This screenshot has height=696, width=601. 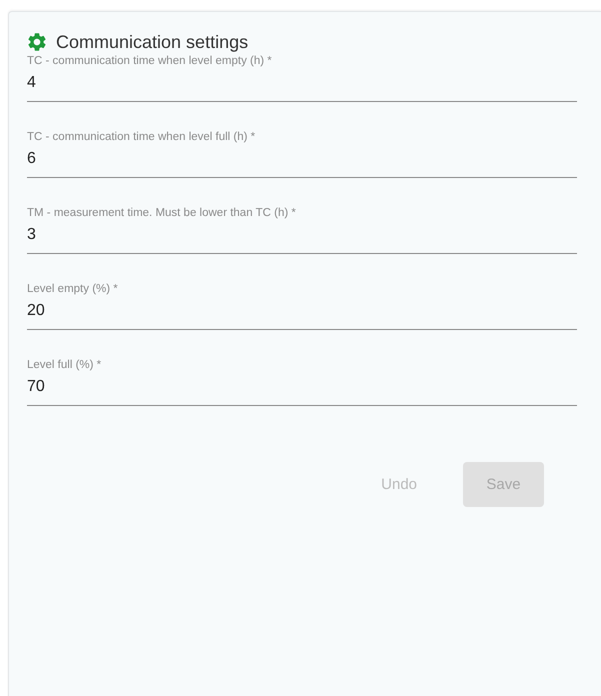 What do you see at coordinates (302, 313) in the screenshot?
I see `input-field: 20` at bounding box center [302, 313].